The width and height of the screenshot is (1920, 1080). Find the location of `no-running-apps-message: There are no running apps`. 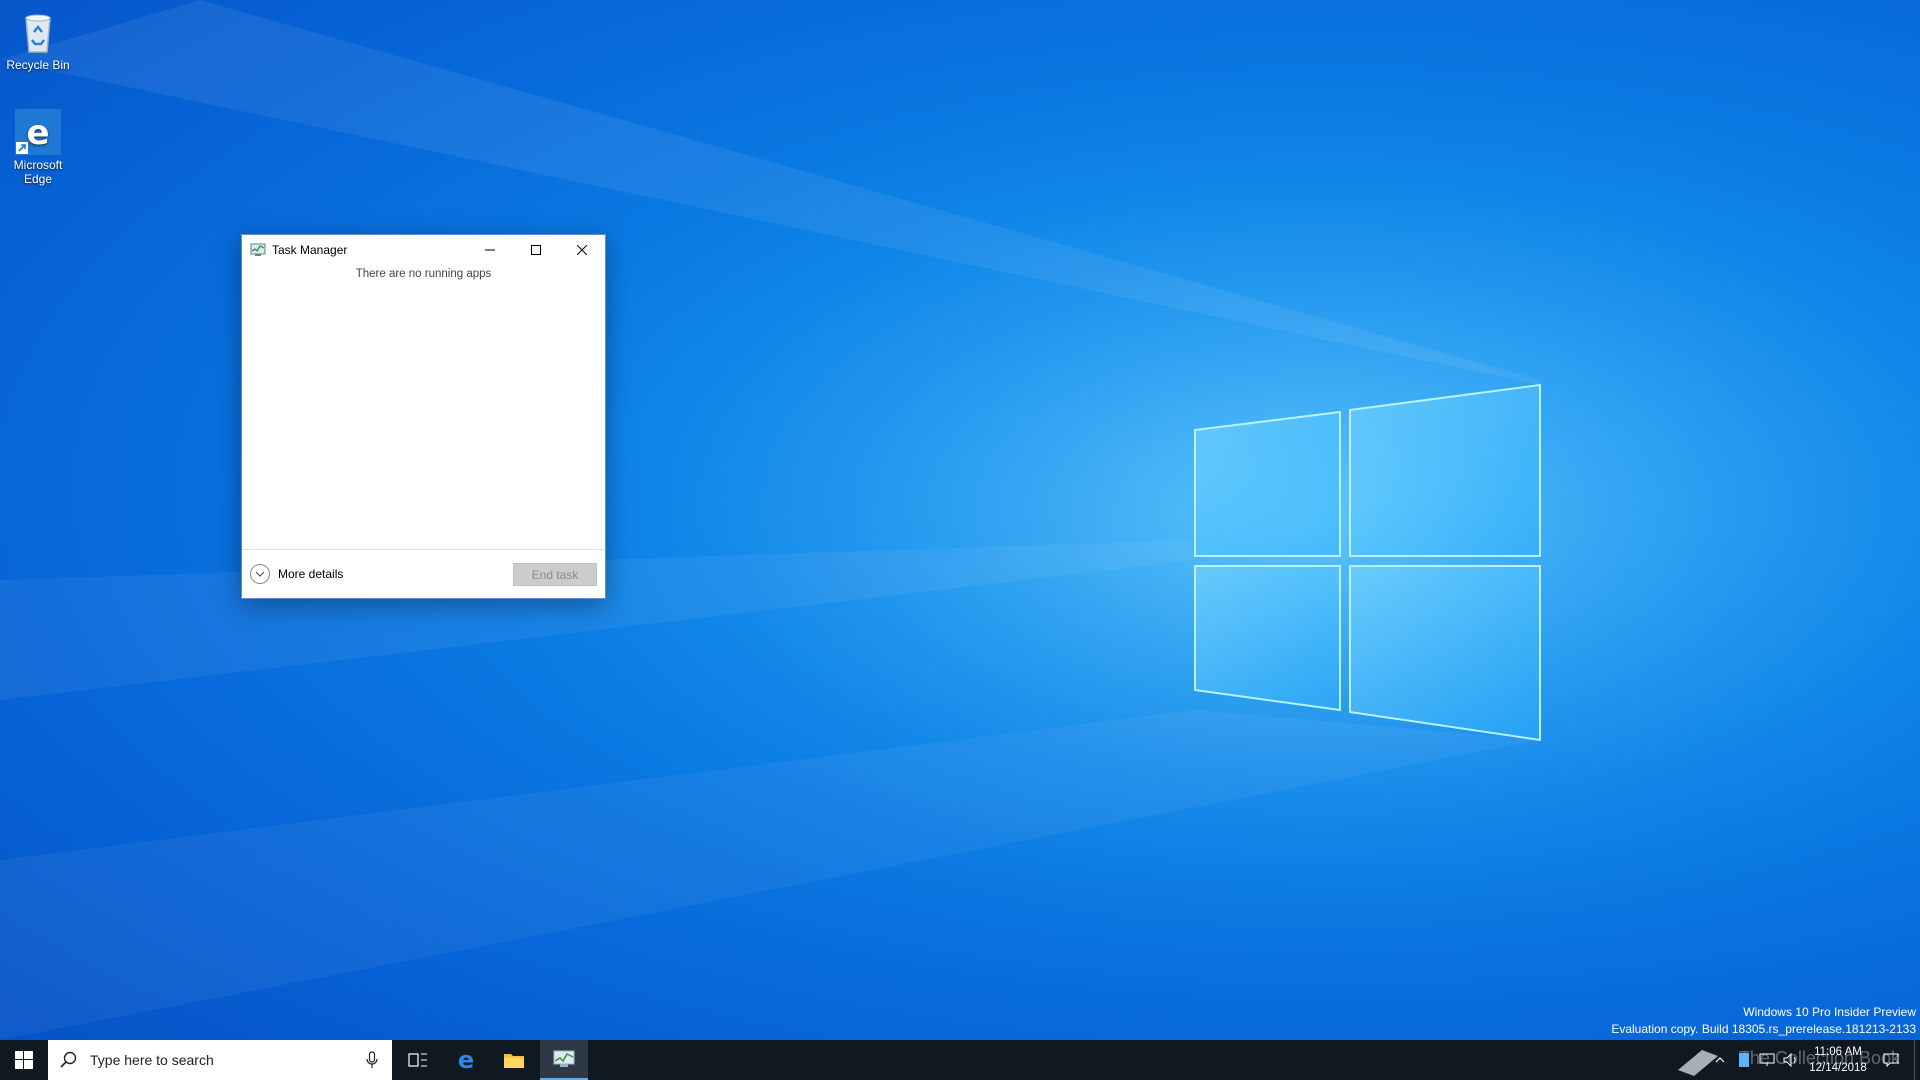

no-running-apps-message: There are no running apps is located at coordinates (423, 274).